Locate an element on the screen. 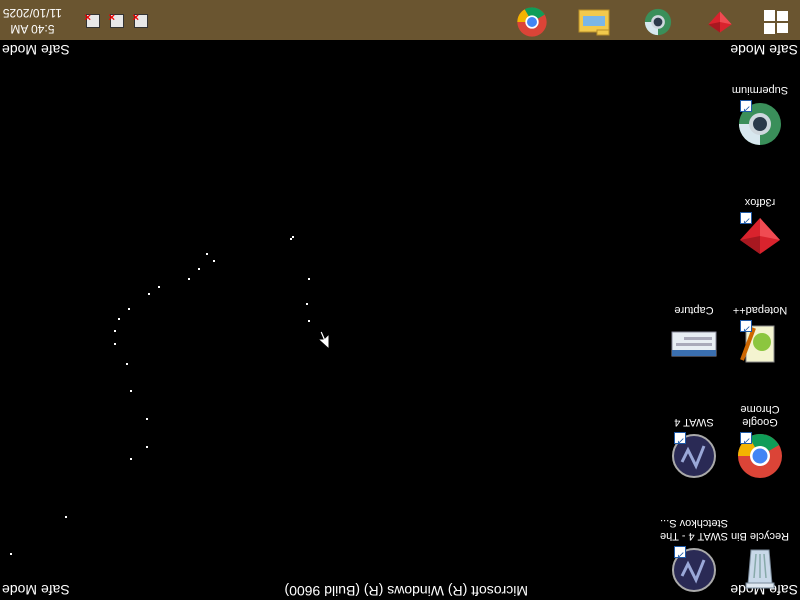 The width and height of the screenshot is (800, 600). taskbar-chrome-button is located at coordinates (532, 20).